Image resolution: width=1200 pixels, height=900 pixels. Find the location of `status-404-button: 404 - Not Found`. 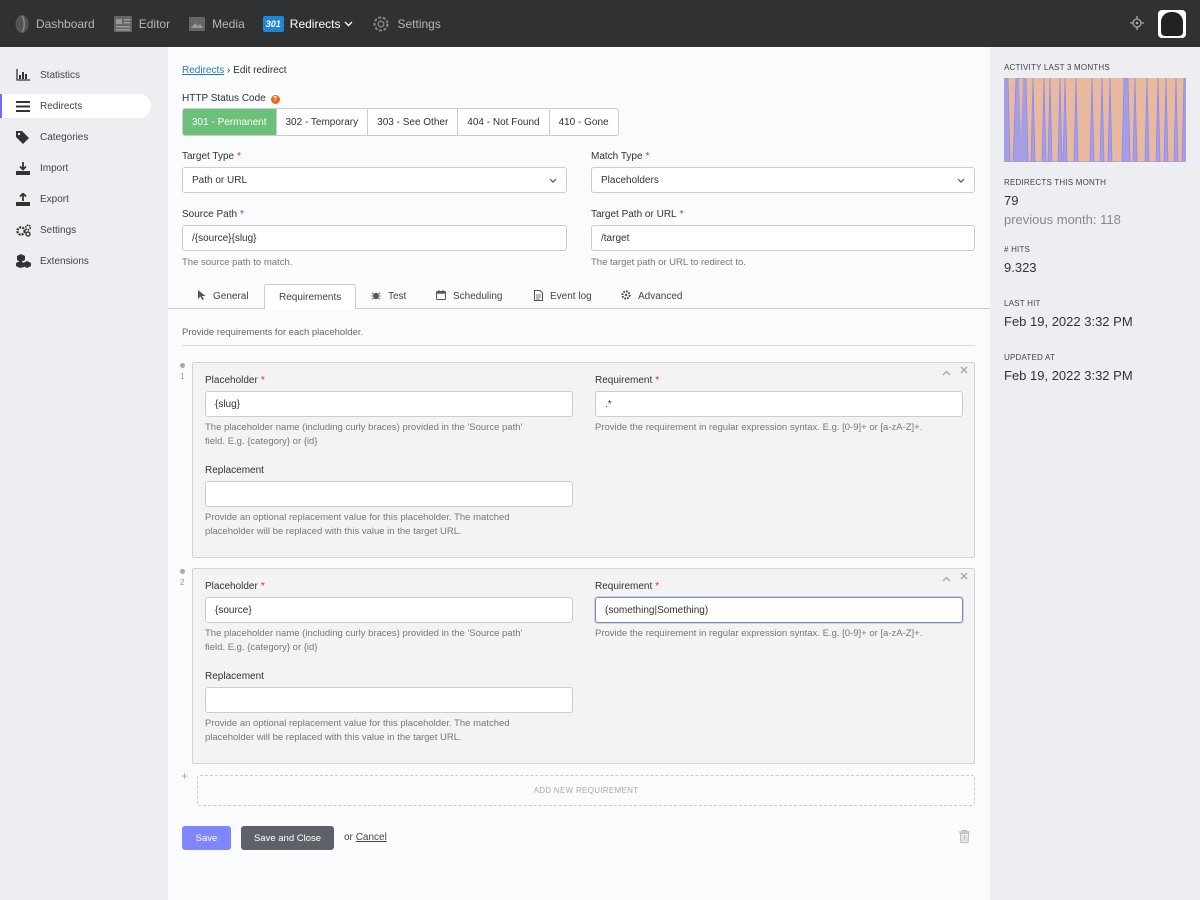

status-404-button: 404 - Not Found is located at coordinates (504, 122).